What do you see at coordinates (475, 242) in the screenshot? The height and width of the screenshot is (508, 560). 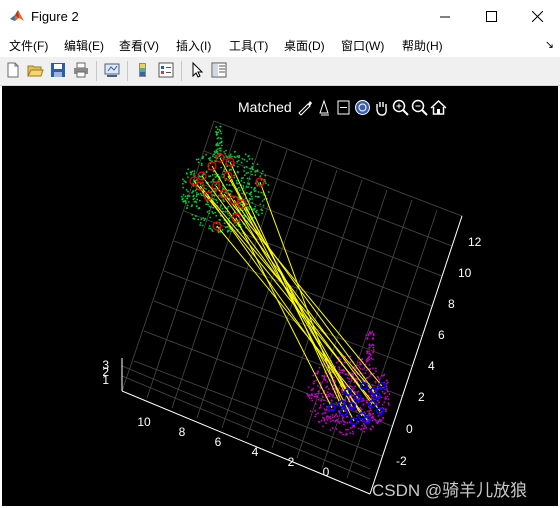 I see `y-tick-label: 12` at bounding box center [475, 242].